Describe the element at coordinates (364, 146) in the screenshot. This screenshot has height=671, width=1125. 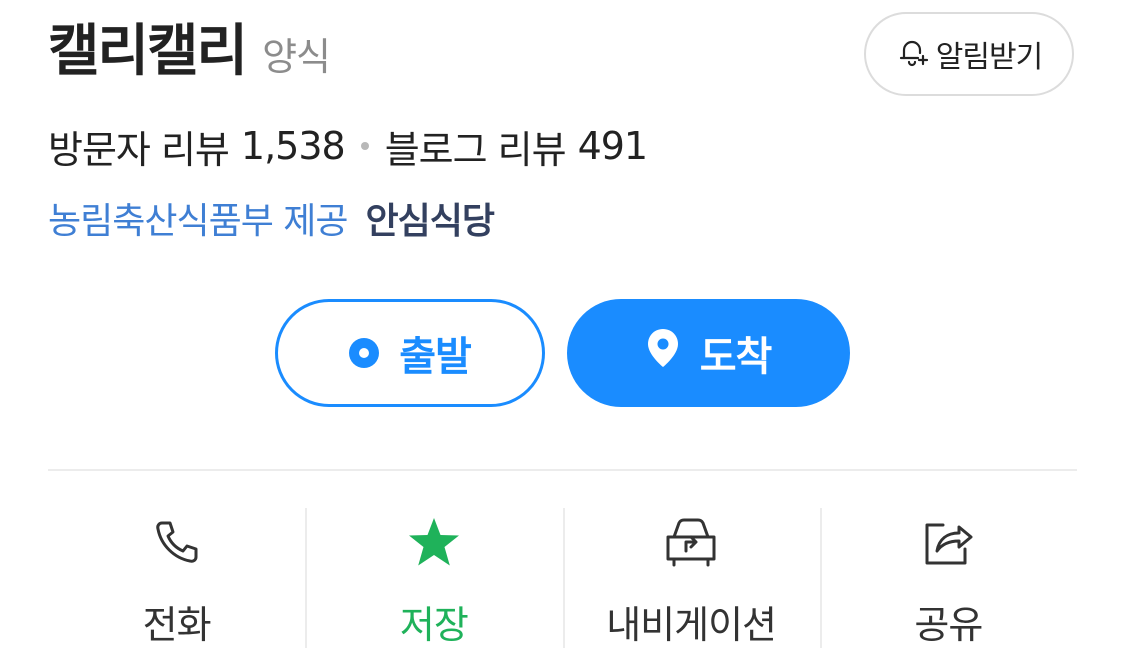
I see `separator-dot` at that location.